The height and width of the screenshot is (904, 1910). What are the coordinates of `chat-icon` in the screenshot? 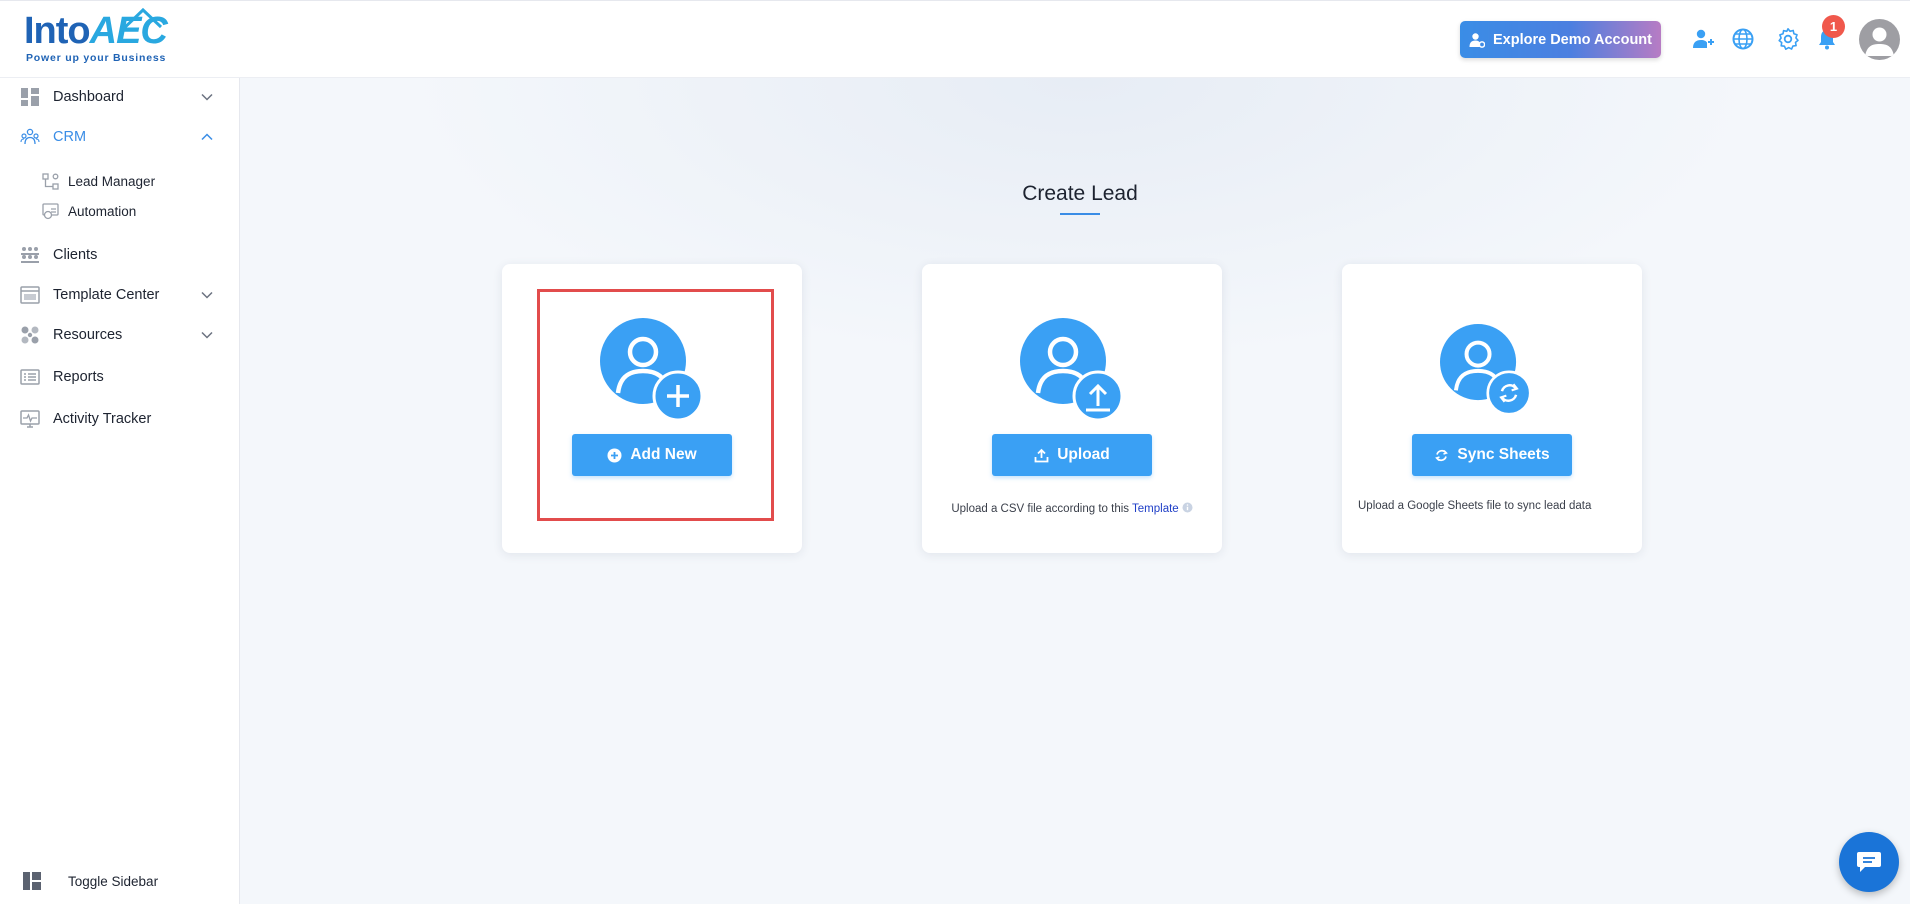 It's located at (1869, 862).